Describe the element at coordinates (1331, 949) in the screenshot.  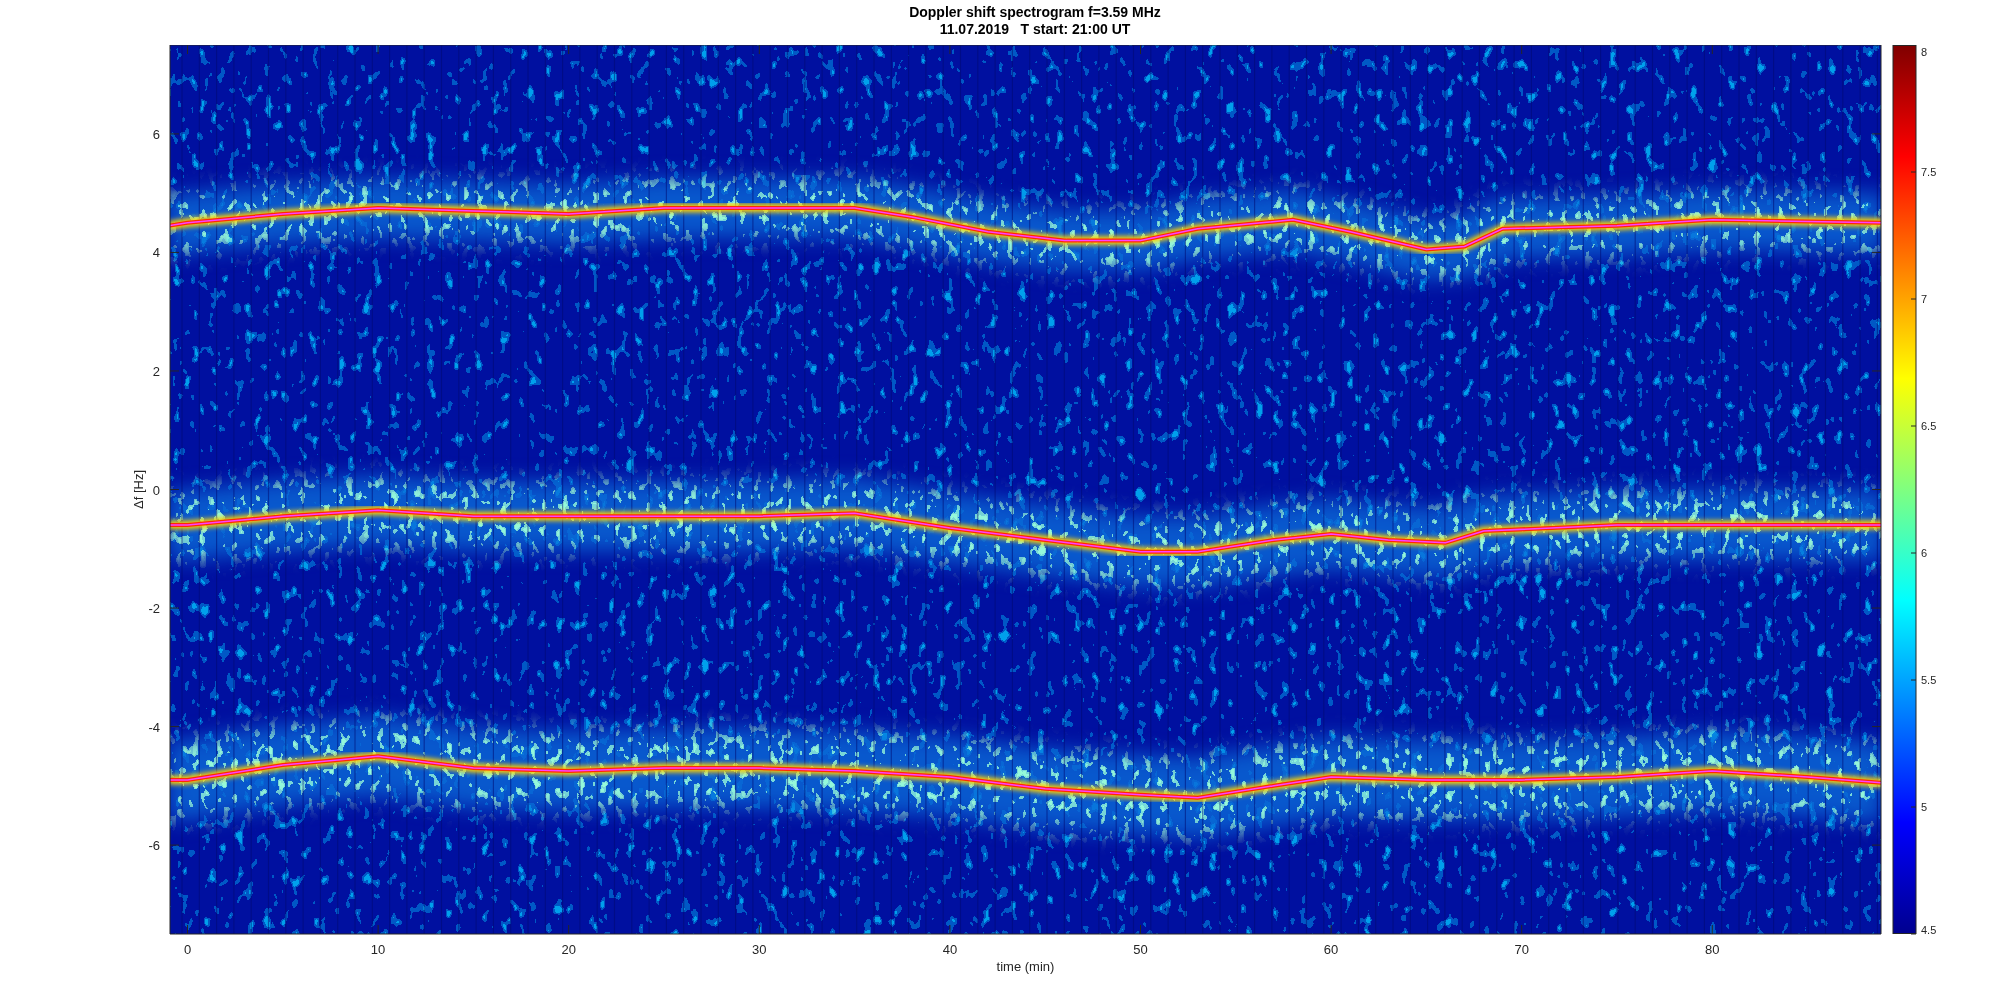
I see `axis-tick-label: 60` at that location.